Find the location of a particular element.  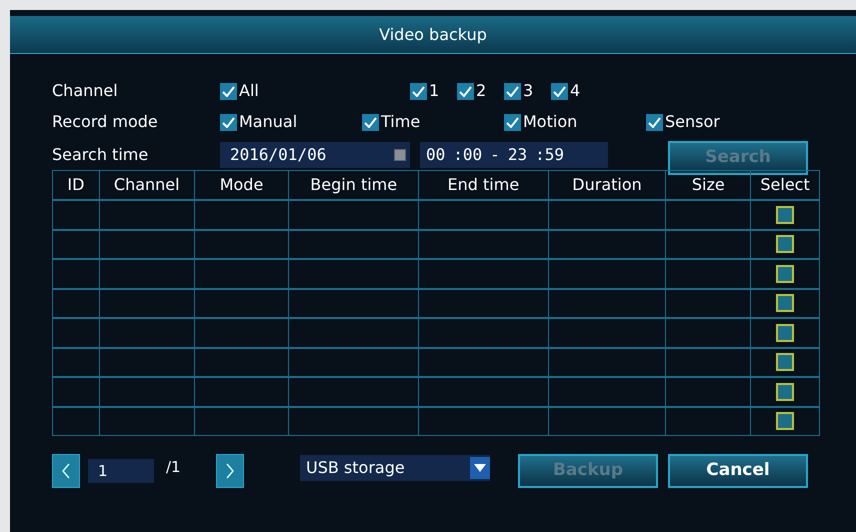

chevron-left-icon is located at coordinates (66, 471).